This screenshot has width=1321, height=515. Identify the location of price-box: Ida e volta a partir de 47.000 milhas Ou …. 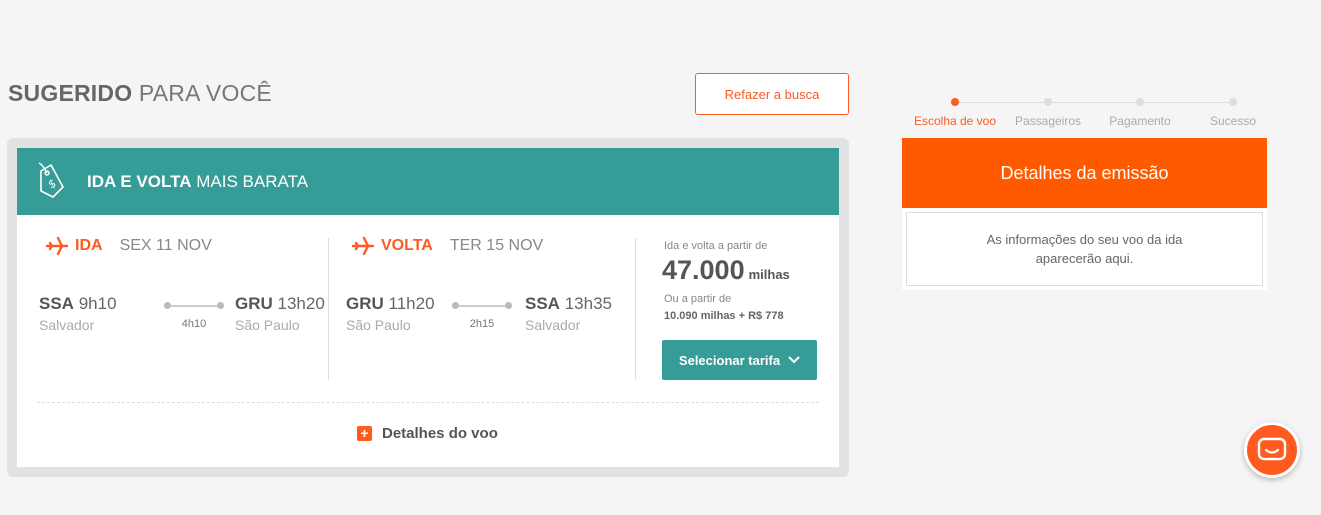
(747, 297).